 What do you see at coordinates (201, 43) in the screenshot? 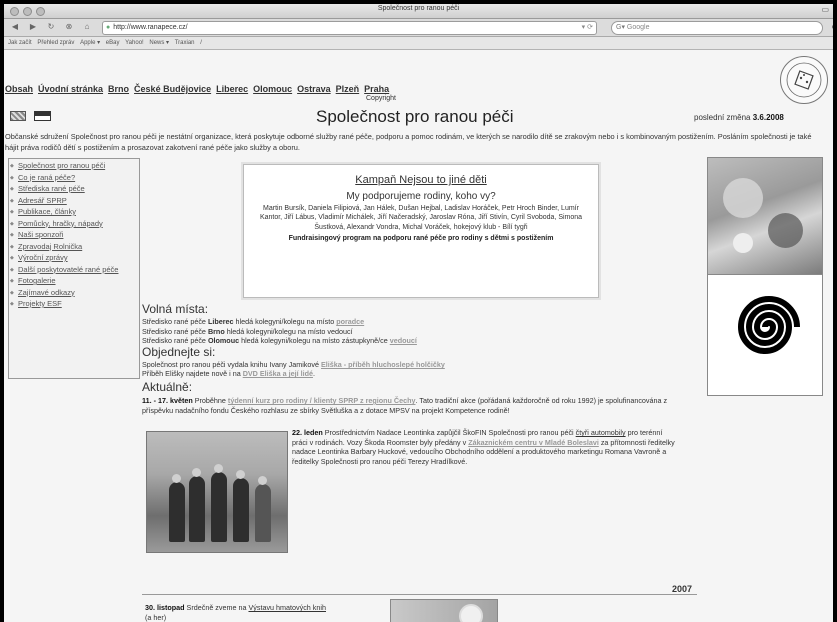
I see `bookmark-item: /` at bounding box center [201, 43].